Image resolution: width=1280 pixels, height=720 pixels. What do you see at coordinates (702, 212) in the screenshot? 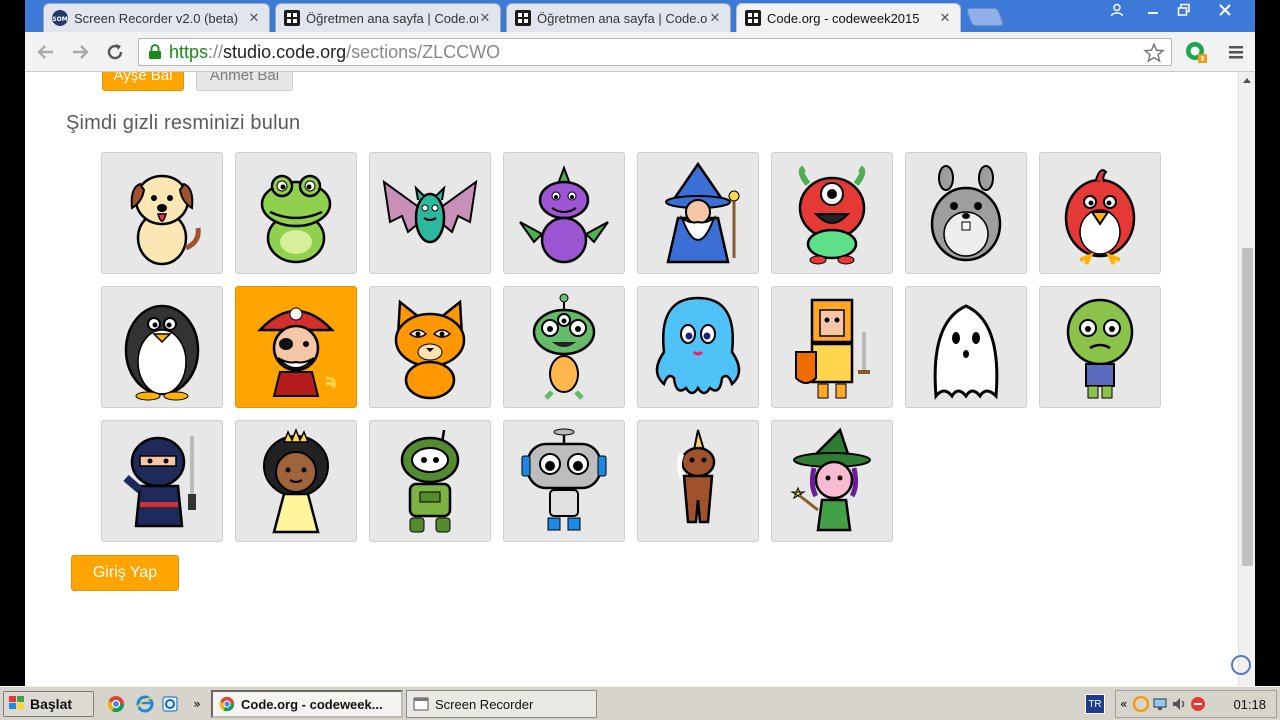
I see `wizard-icon` at bounding box center [702, 212].